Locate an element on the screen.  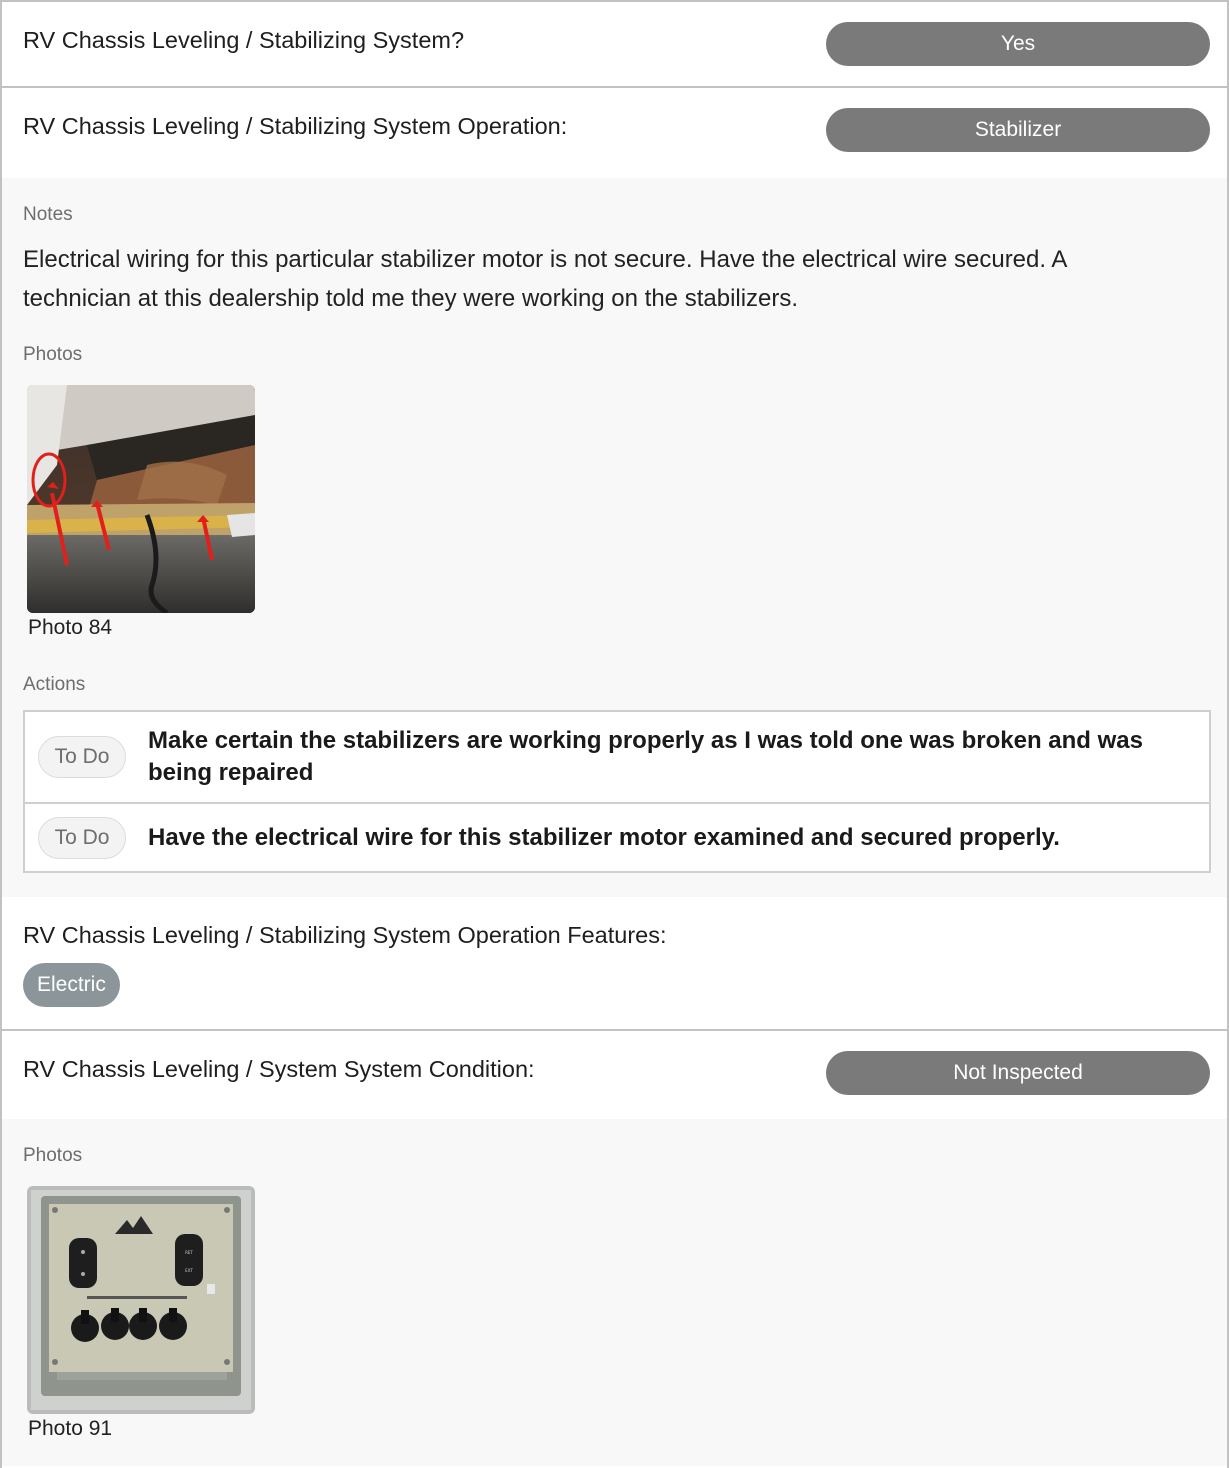
photo-thumbnail is located at coordinates (141, 499).